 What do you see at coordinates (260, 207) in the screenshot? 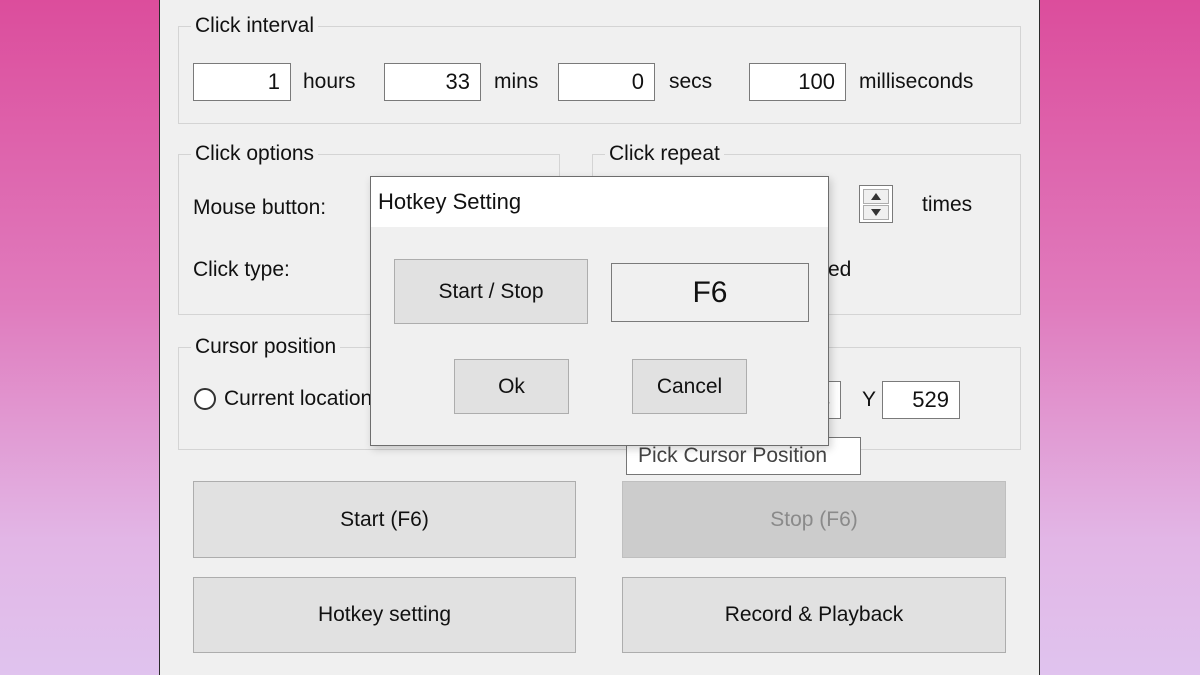
I see `mouse-button-label: Mouse button:` at bounding box center [260, 207].